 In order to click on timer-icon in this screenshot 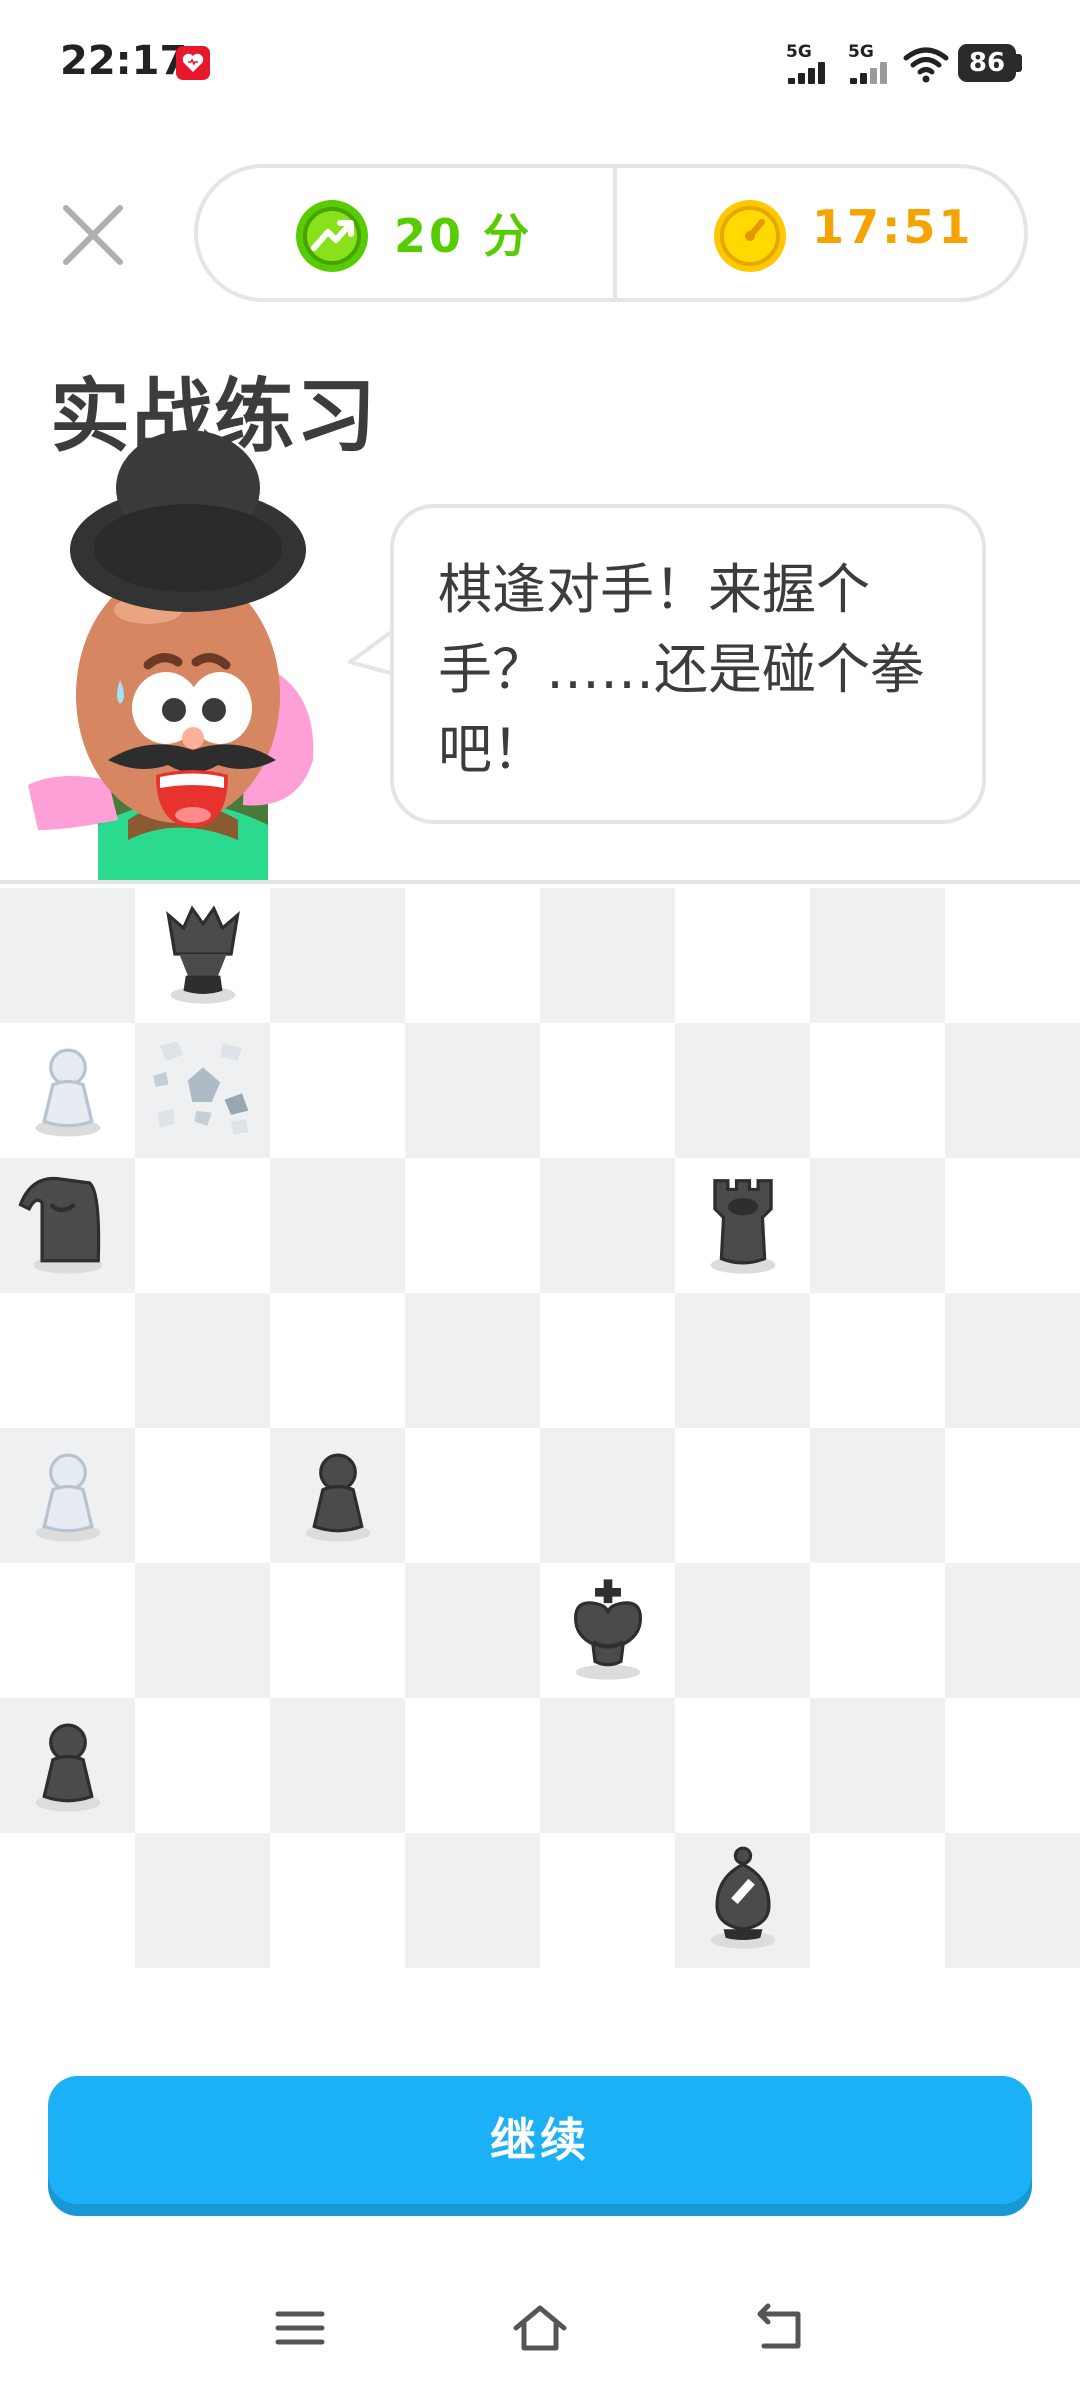, I will do `click(750, 236)`.